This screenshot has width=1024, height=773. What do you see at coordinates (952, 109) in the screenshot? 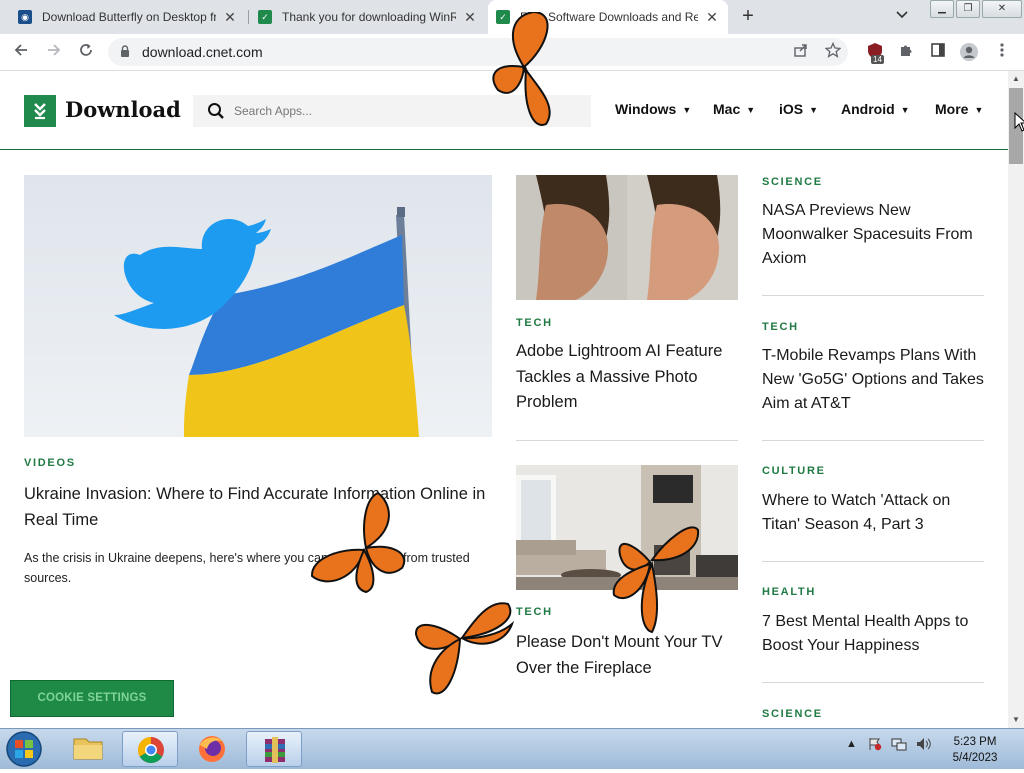
I see `nav-label: More` at bounding box center [952, 109].